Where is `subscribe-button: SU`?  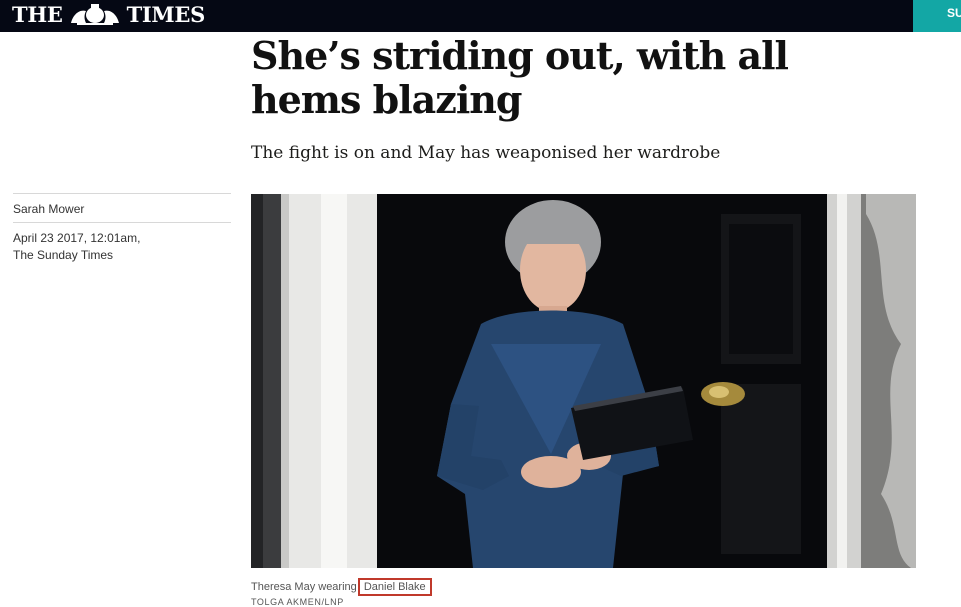 subscribe-button: SU is located at coordinates (937, 16).